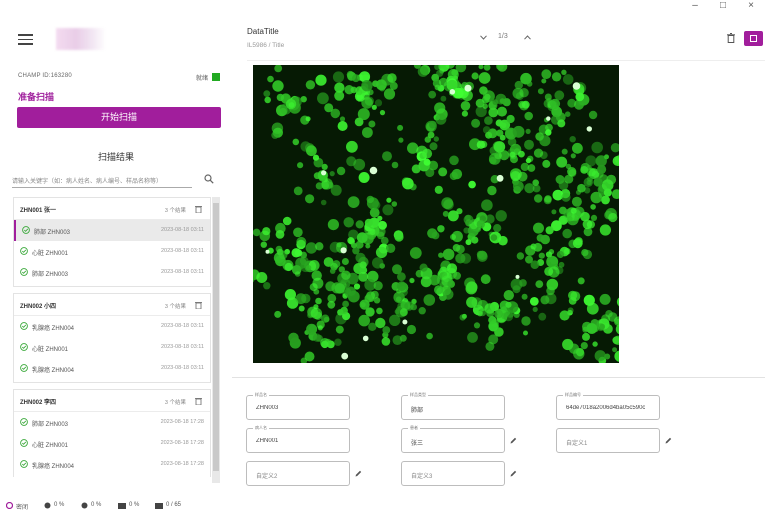 Image resolution: width=765 pixels, height=513 pixels. What do you see at coordinates (112, 422) in the screenshot?
I see `list-item: 肺部 ZHN003 2023-08-18 17:28` at bounding box center [112, 422].